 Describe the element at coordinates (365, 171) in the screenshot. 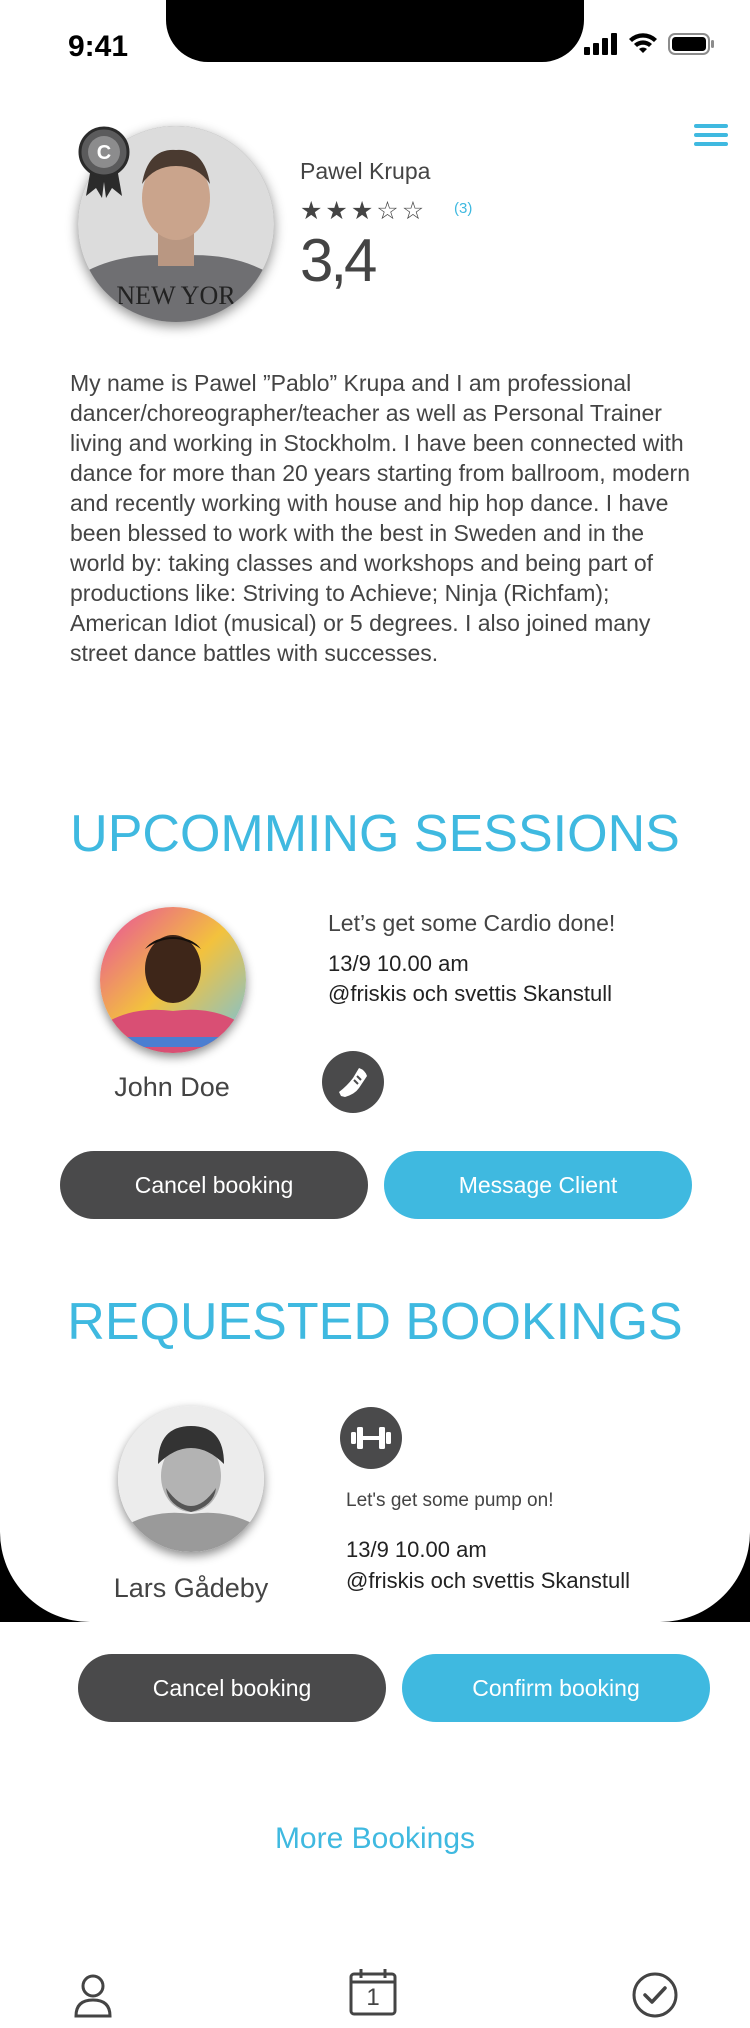

I see `profile-name: Pawel Krupa` at that location.